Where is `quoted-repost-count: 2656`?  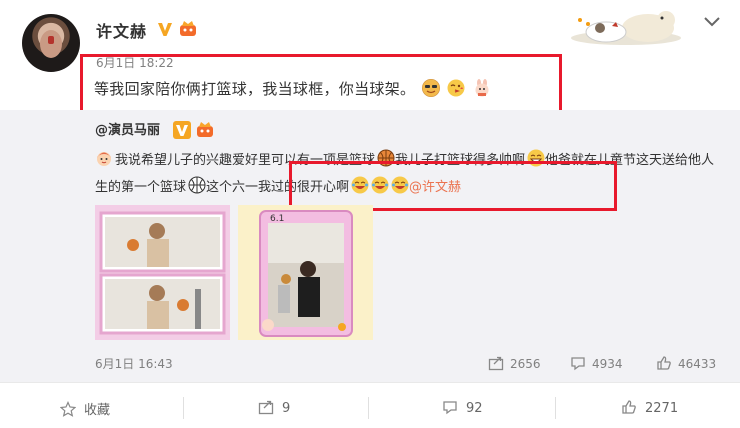
quoted-repost-count: 2656 is located at coordinates (514, 363).